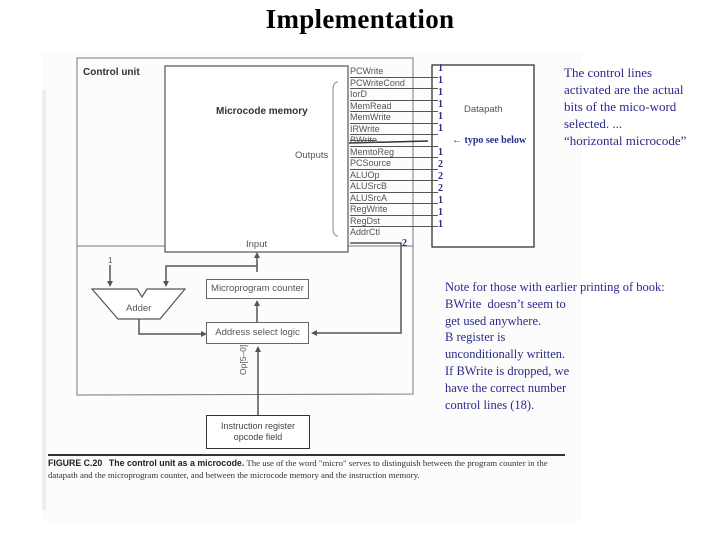 The image size is (720, 540). Describe the element at coordinates (394, 198) in the screenshot. I see `signal-alusrca: ALUSrcA` at that location.